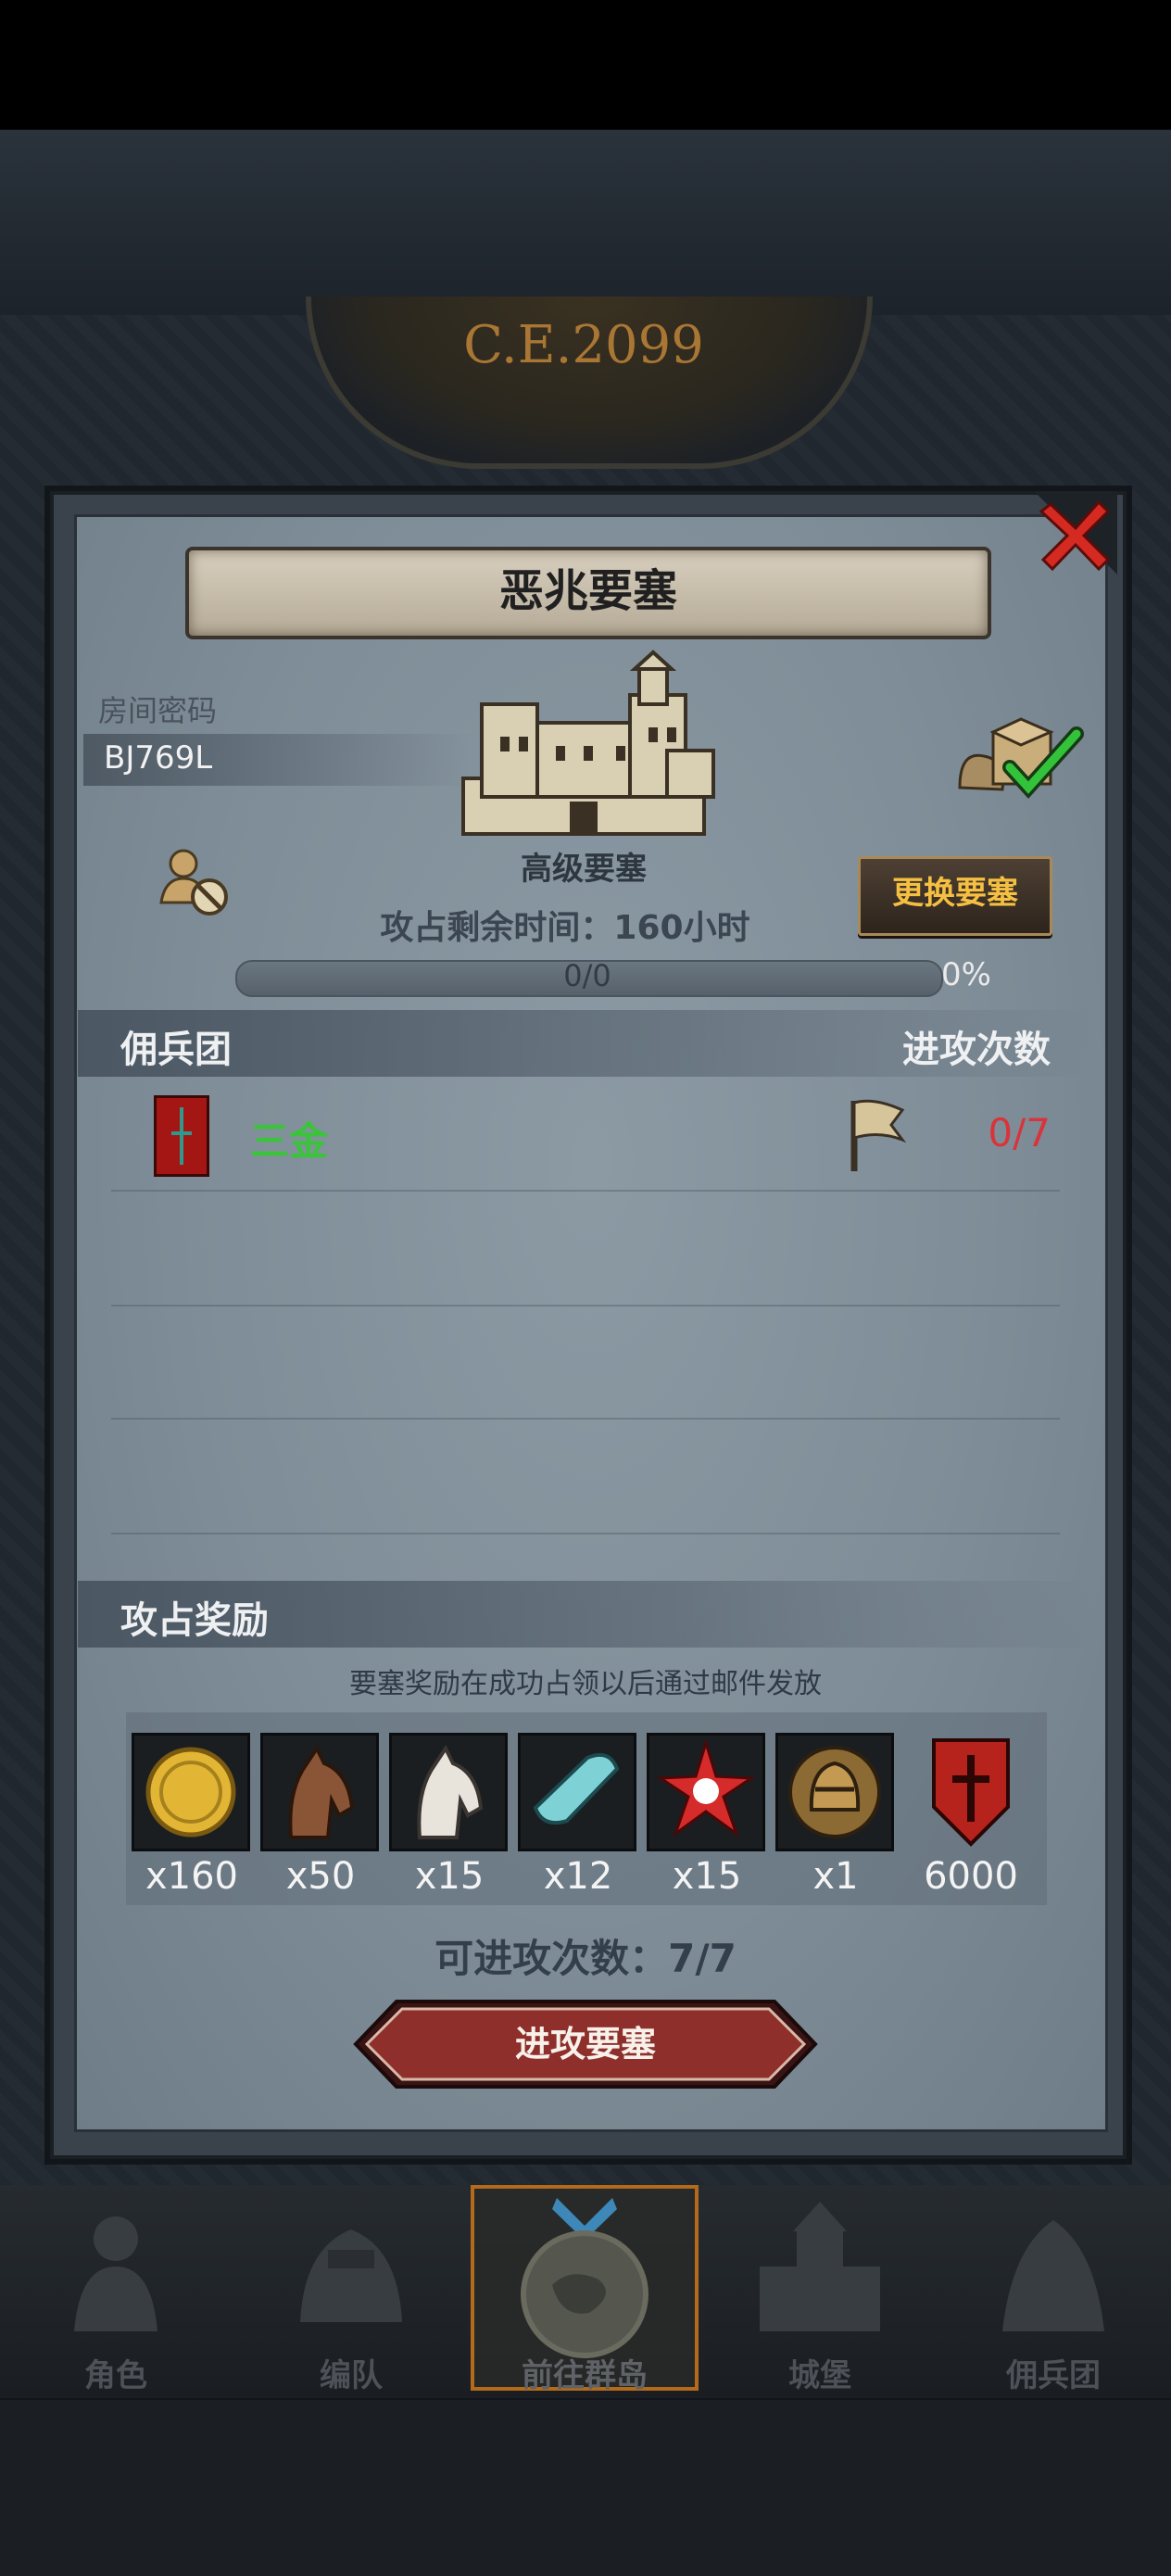 This screenshot has width=1171, height=2576. I want to click on reward-note: 要塞奖励在成功占领以后通过邮件发放, so click(585, 1684).